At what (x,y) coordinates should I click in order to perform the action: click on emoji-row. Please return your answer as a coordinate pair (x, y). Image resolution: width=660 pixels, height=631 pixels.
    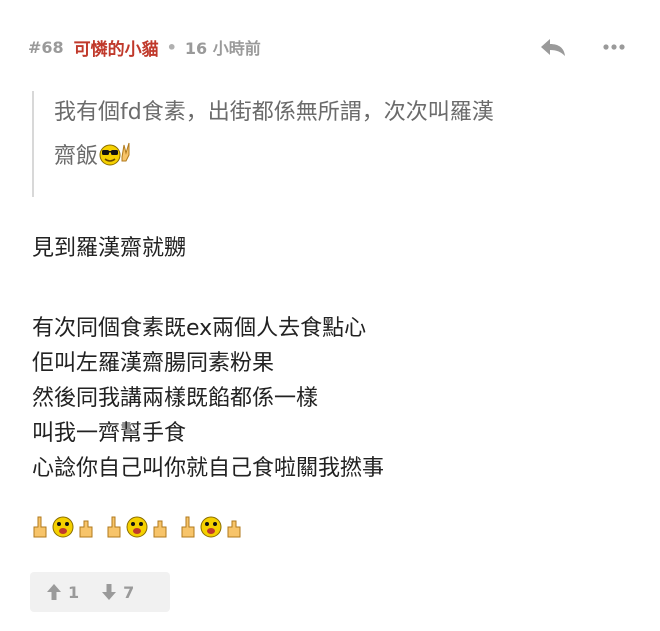
    Looking at the image, I should click on (141, 526).